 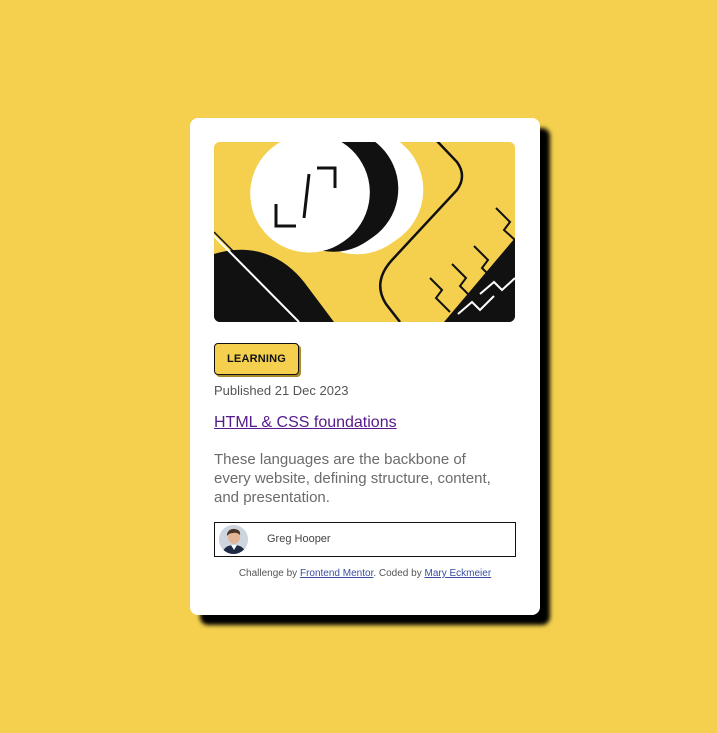 I want to click on category-tag: Learning, so click(x=257, y=359).